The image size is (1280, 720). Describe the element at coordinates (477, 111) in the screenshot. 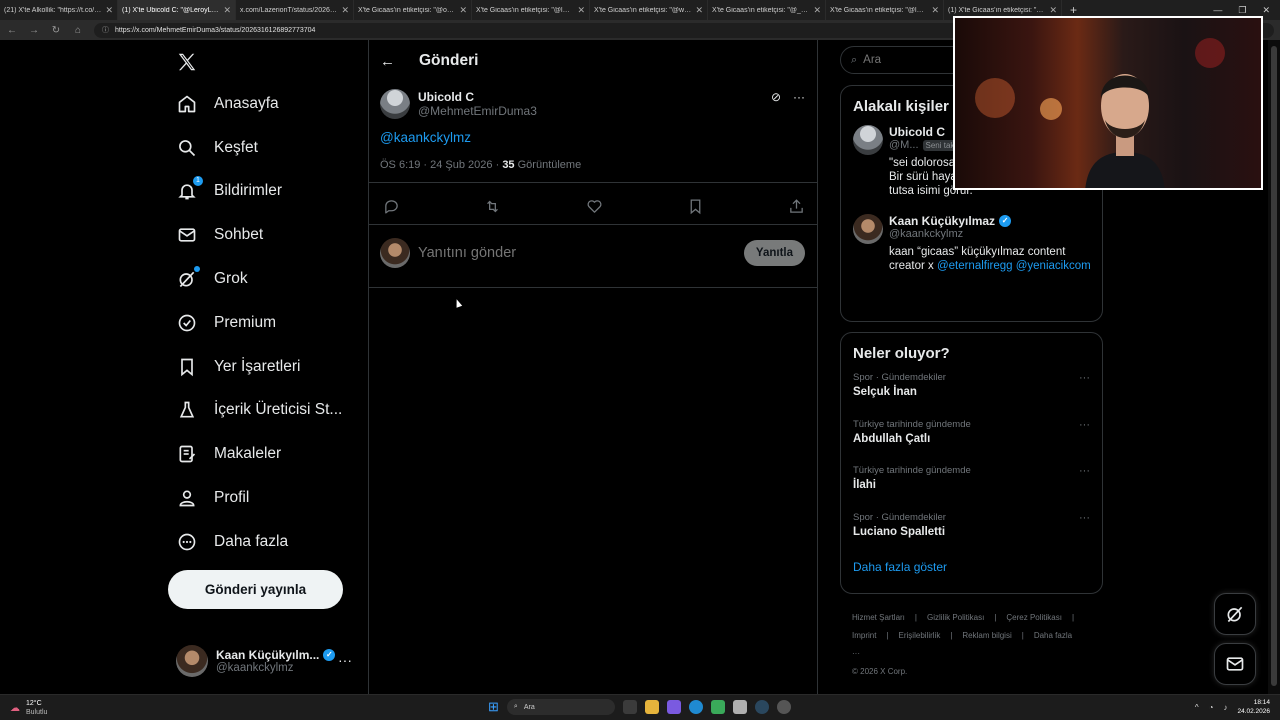

I see `author-handle: @MehmetEmirDuma3` at that location.